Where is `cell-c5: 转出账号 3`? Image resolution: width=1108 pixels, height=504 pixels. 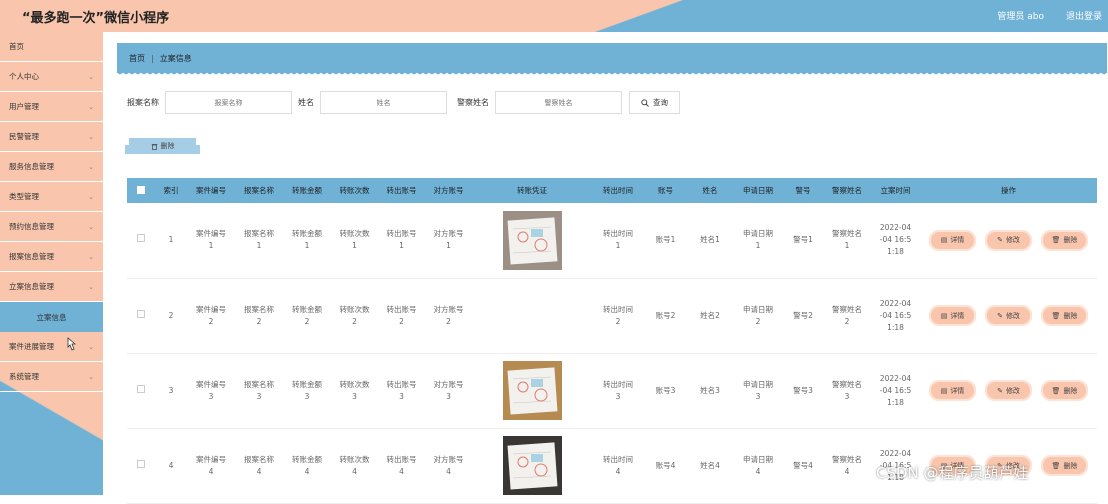 cell-c5: 转出账号 3 is located at coordinates (401, 391).